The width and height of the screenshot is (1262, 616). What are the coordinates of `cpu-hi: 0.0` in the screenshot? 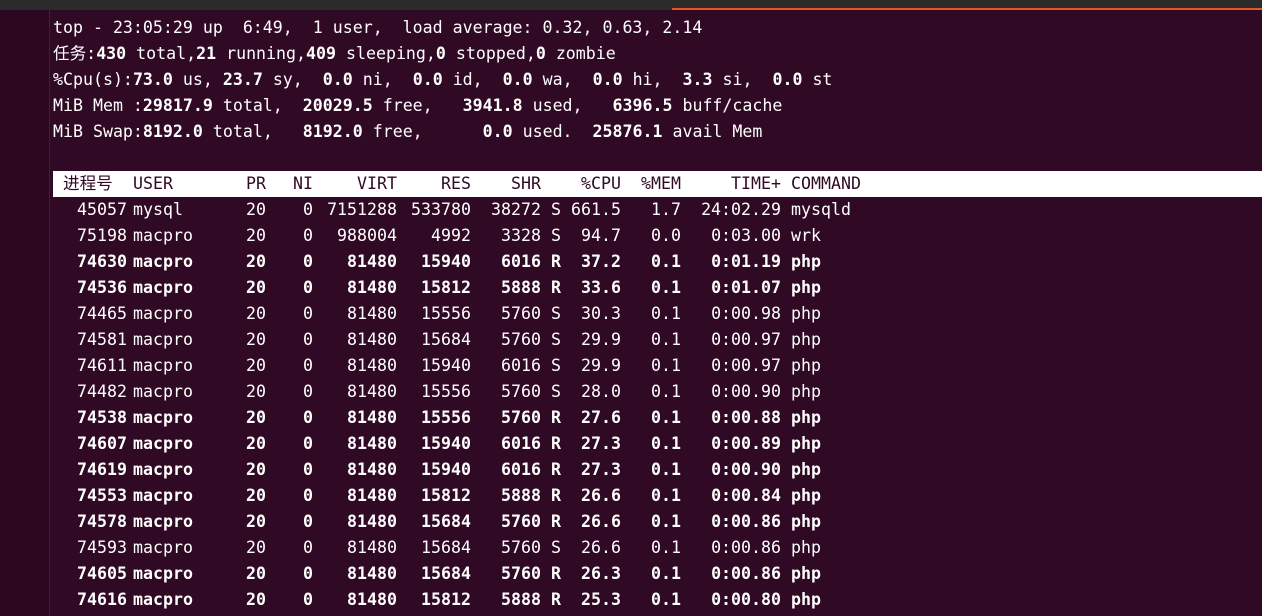 It's located at (607, 79).